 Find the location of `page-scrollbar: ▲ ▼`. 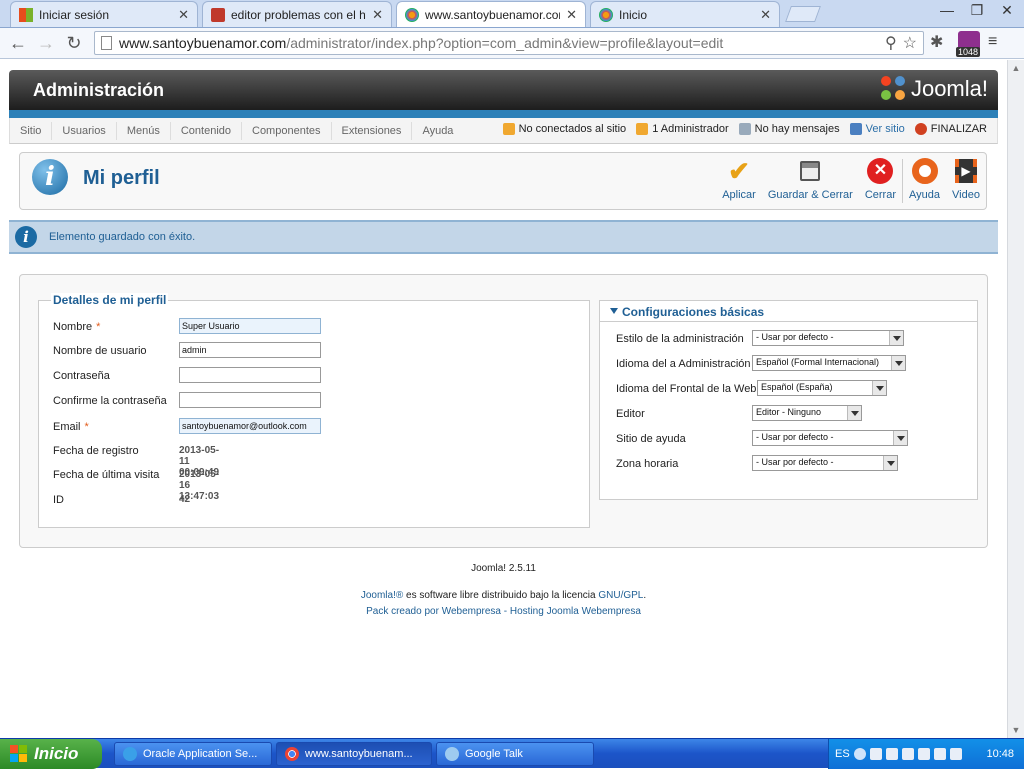

page-scrollbar: ▲ ▼ is located at coordinates (1015, 399).